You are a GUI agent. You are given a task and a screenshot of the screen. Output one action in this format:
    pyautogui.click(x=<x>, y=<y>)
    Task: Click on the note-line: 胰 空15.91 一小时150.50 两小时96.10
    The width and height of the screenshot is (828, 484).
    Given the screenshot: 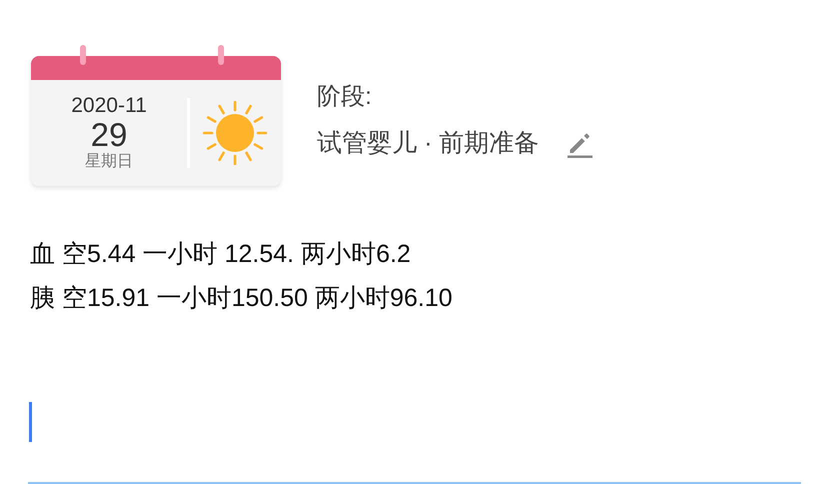 What is the action you would take?
    pyautogui.click(x=242, y=298)
    